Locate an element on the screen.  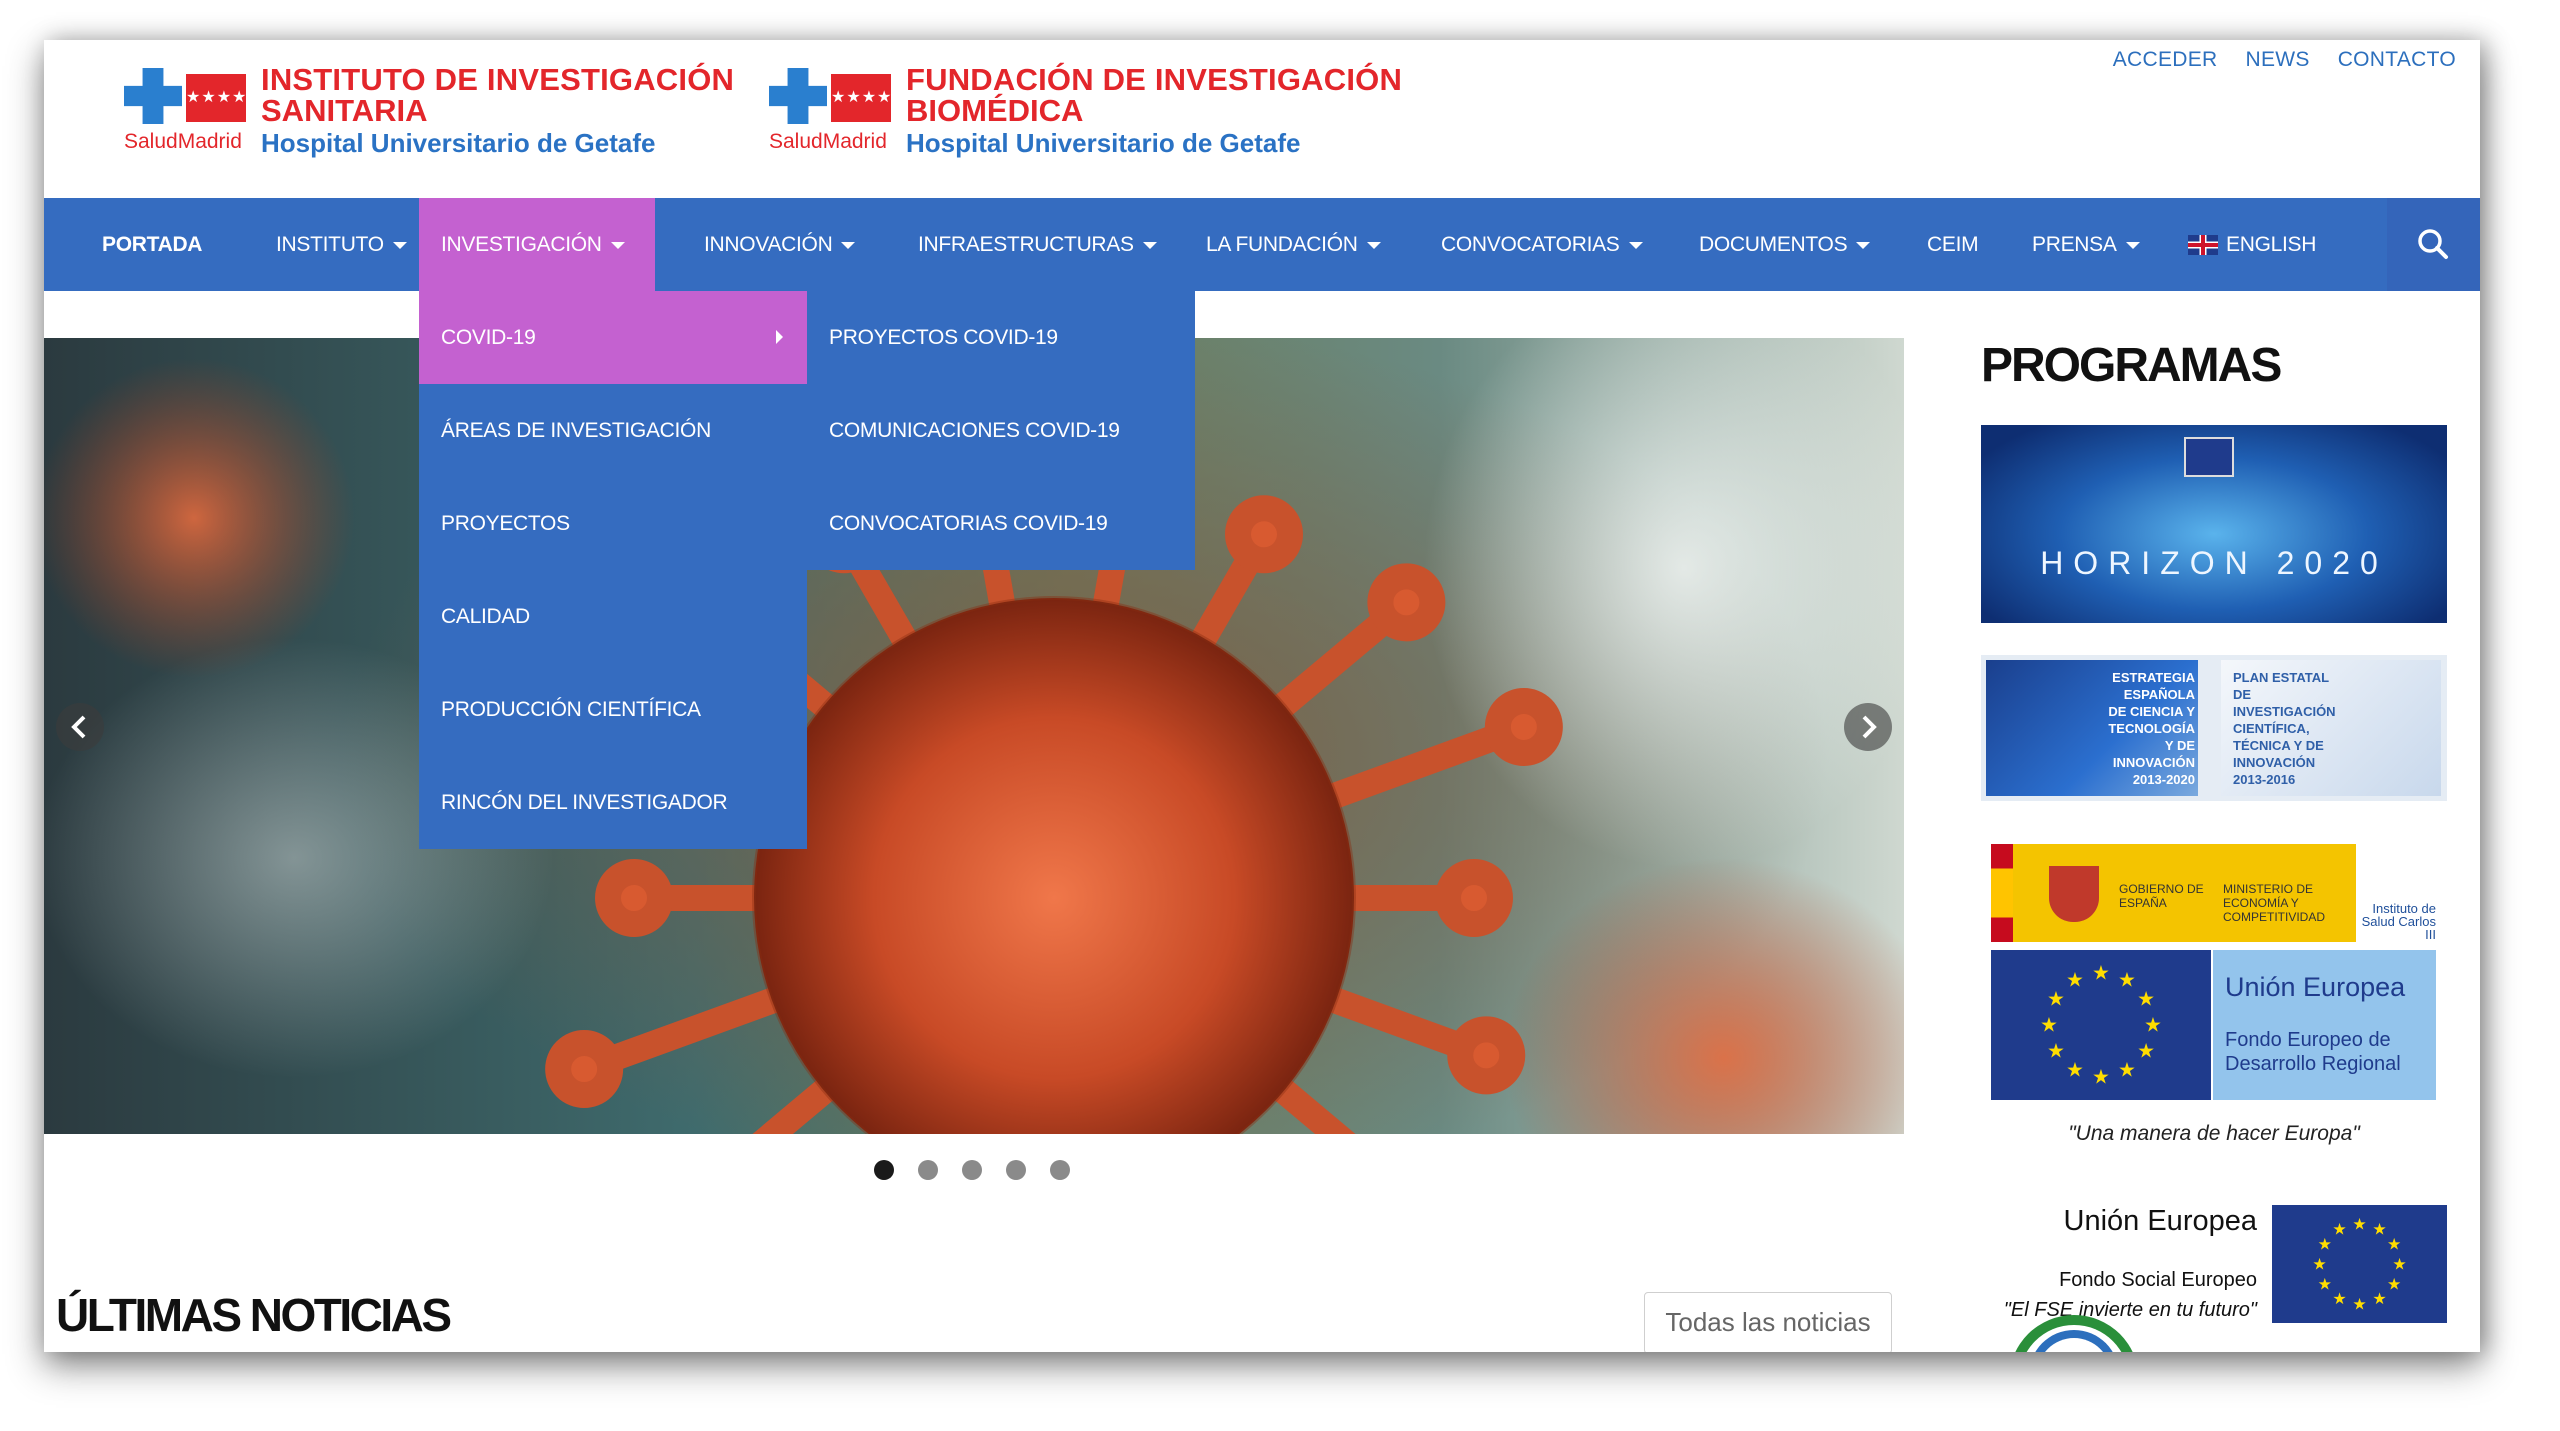
dropdown-label: RINCÓN DEL INVESTIGADOR is located at coordinates (584, 802).